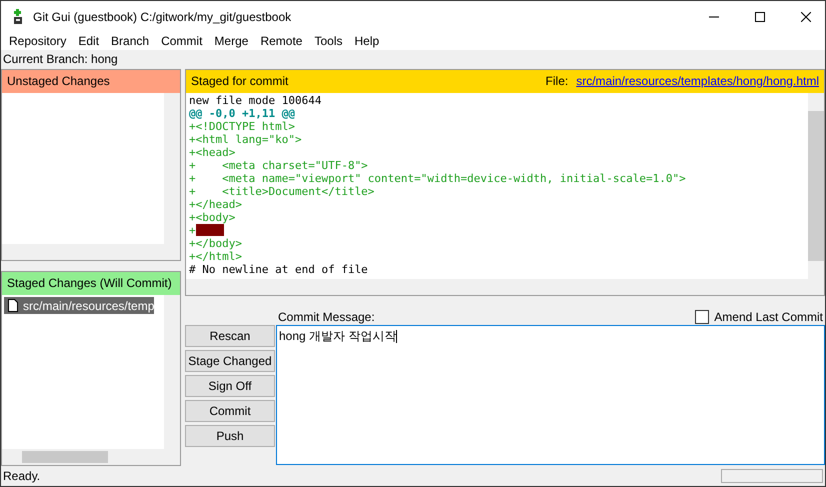 This screenshot has height=487, width=826. What do you see at coordinates (216, 243) in the screenshot?
I see `diff-line: +</body>` at bounding box center [216, 243].